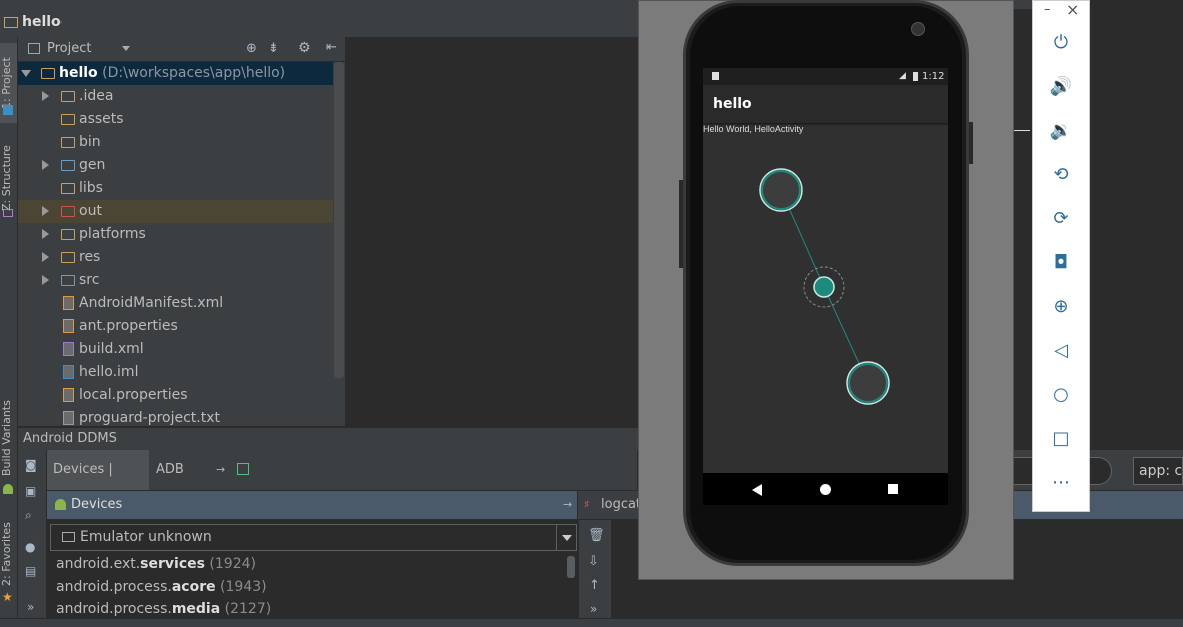  What do you see at coordinates (68, 165) in the screenshot?
I see `source-folder-icon` at bounding box center [68, 165].